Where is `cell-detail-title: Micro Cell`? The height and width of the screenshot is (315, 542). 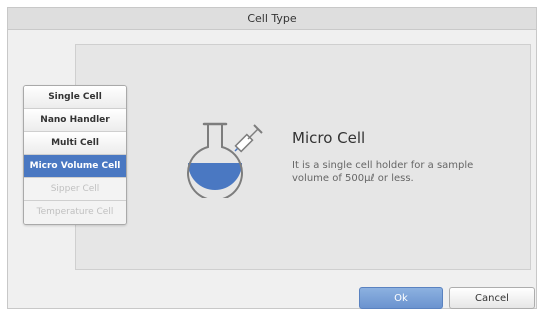
cell-detail-title: Micro Cell is located at coordinates (329, 138).